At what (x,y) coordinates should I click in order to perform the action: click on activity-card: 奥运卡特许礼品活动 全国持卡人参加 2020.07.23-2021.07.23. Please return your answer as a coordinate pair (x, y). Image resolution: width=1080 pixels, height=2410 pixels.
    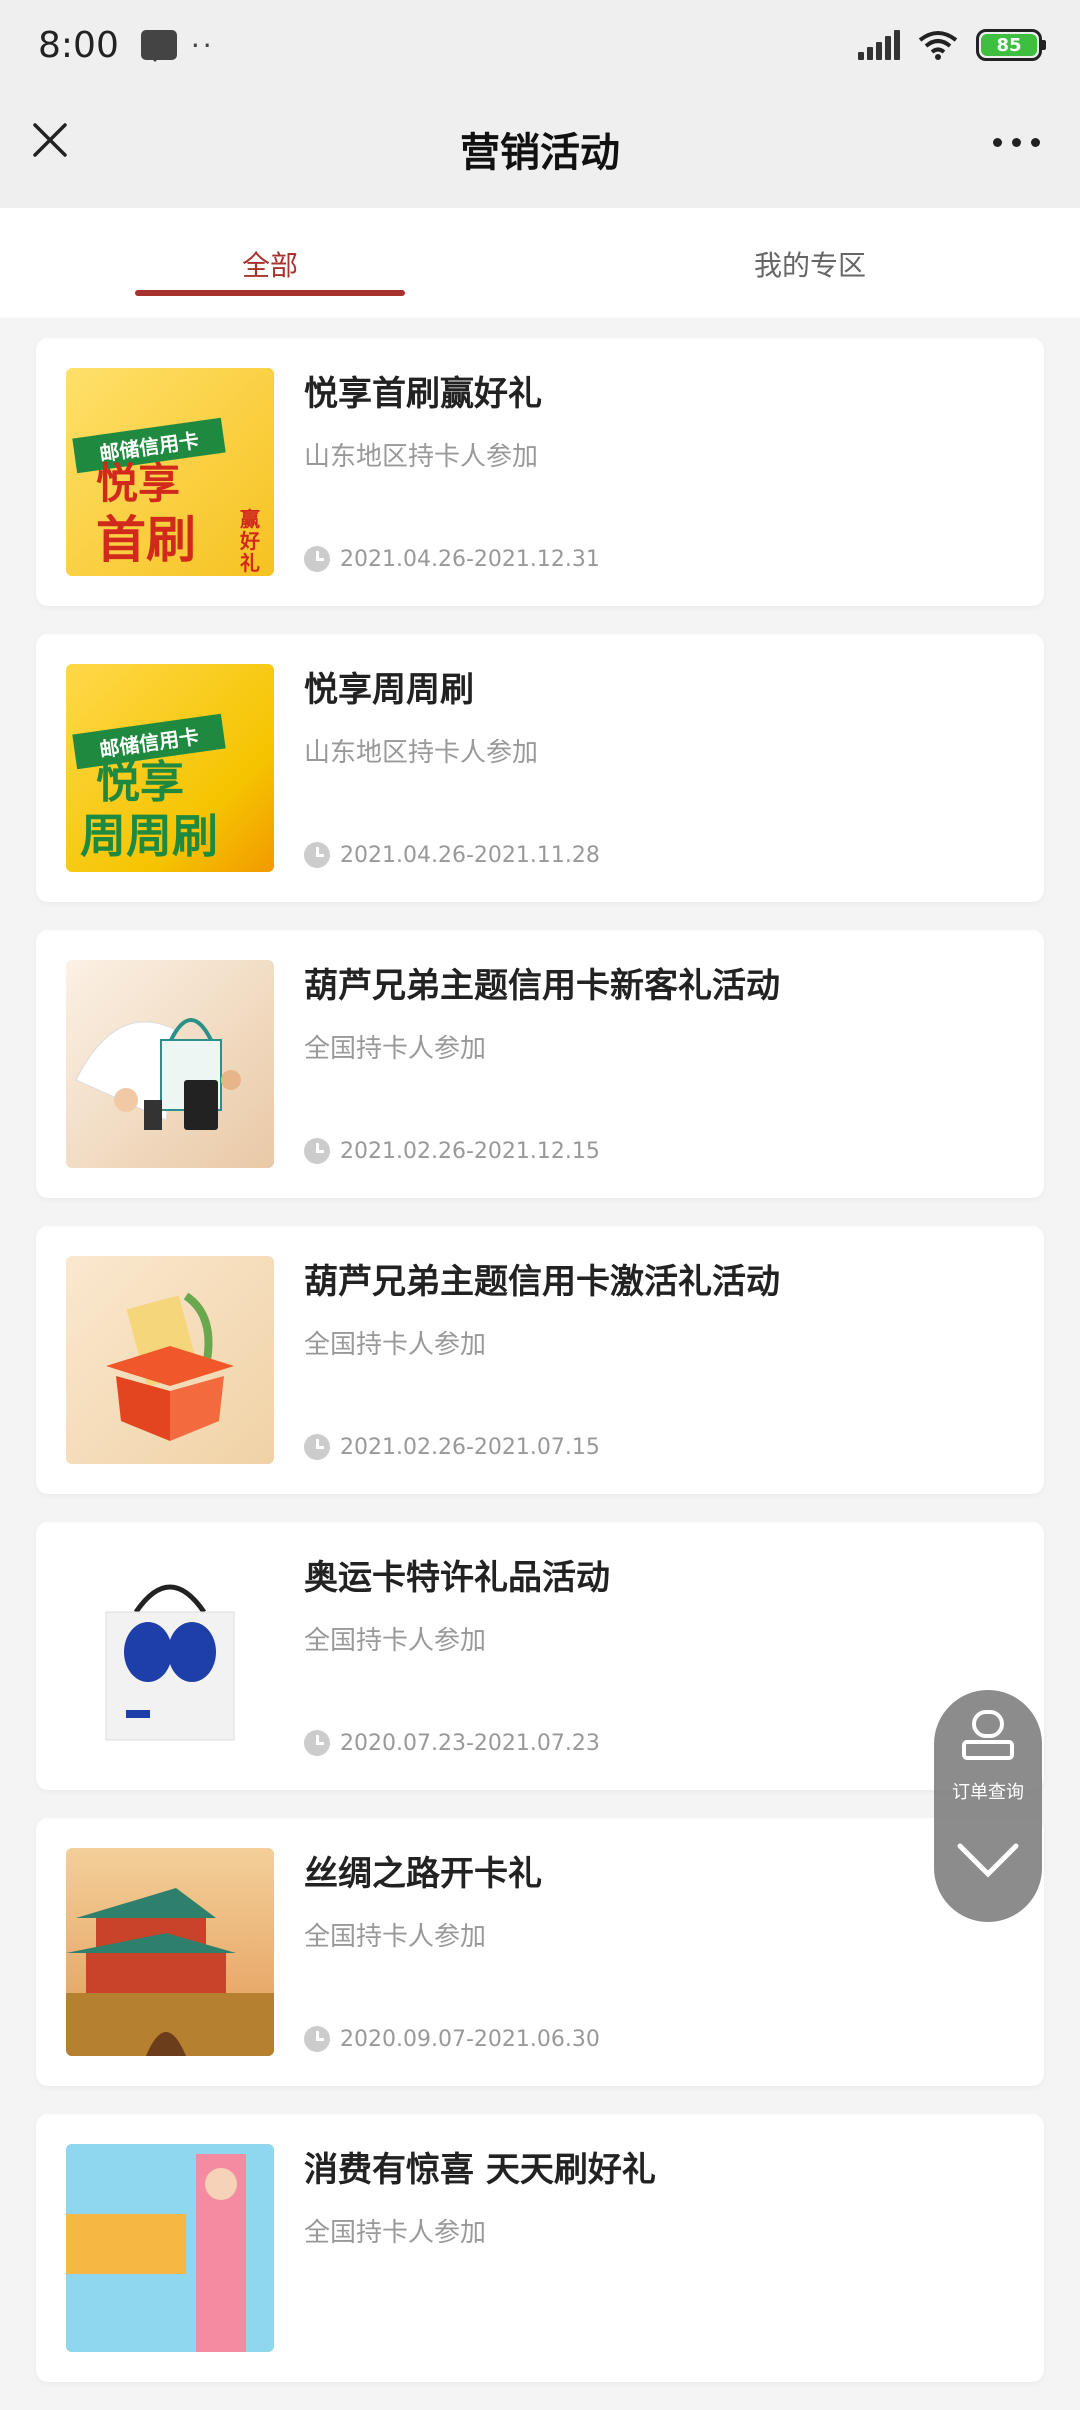
    Looking at the image, I should click on (540, 1656).